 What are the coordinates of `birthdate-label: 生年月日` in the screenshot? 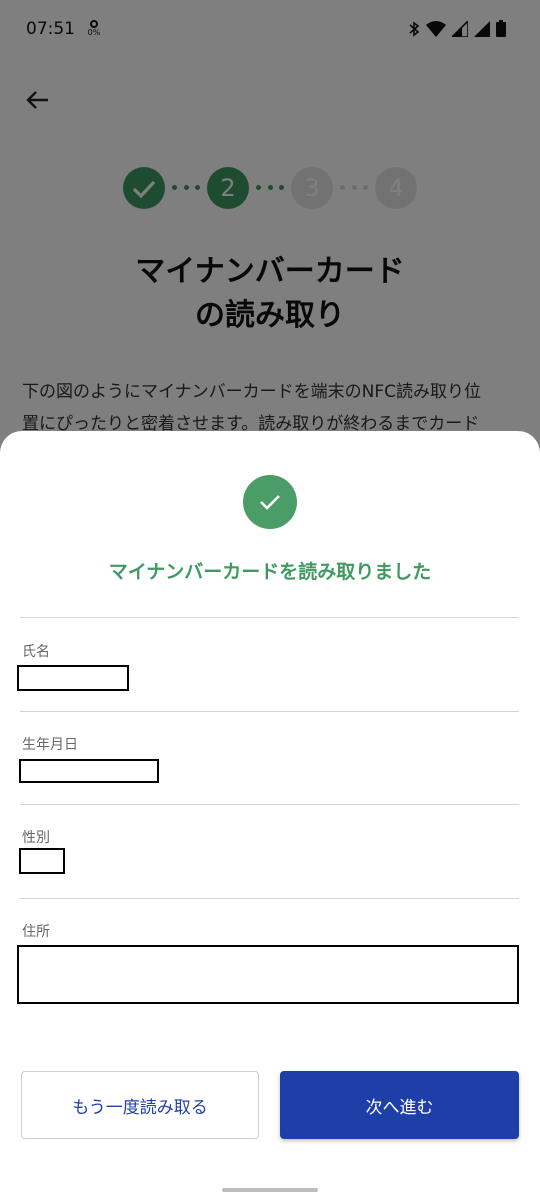 It's located at (50, 745).